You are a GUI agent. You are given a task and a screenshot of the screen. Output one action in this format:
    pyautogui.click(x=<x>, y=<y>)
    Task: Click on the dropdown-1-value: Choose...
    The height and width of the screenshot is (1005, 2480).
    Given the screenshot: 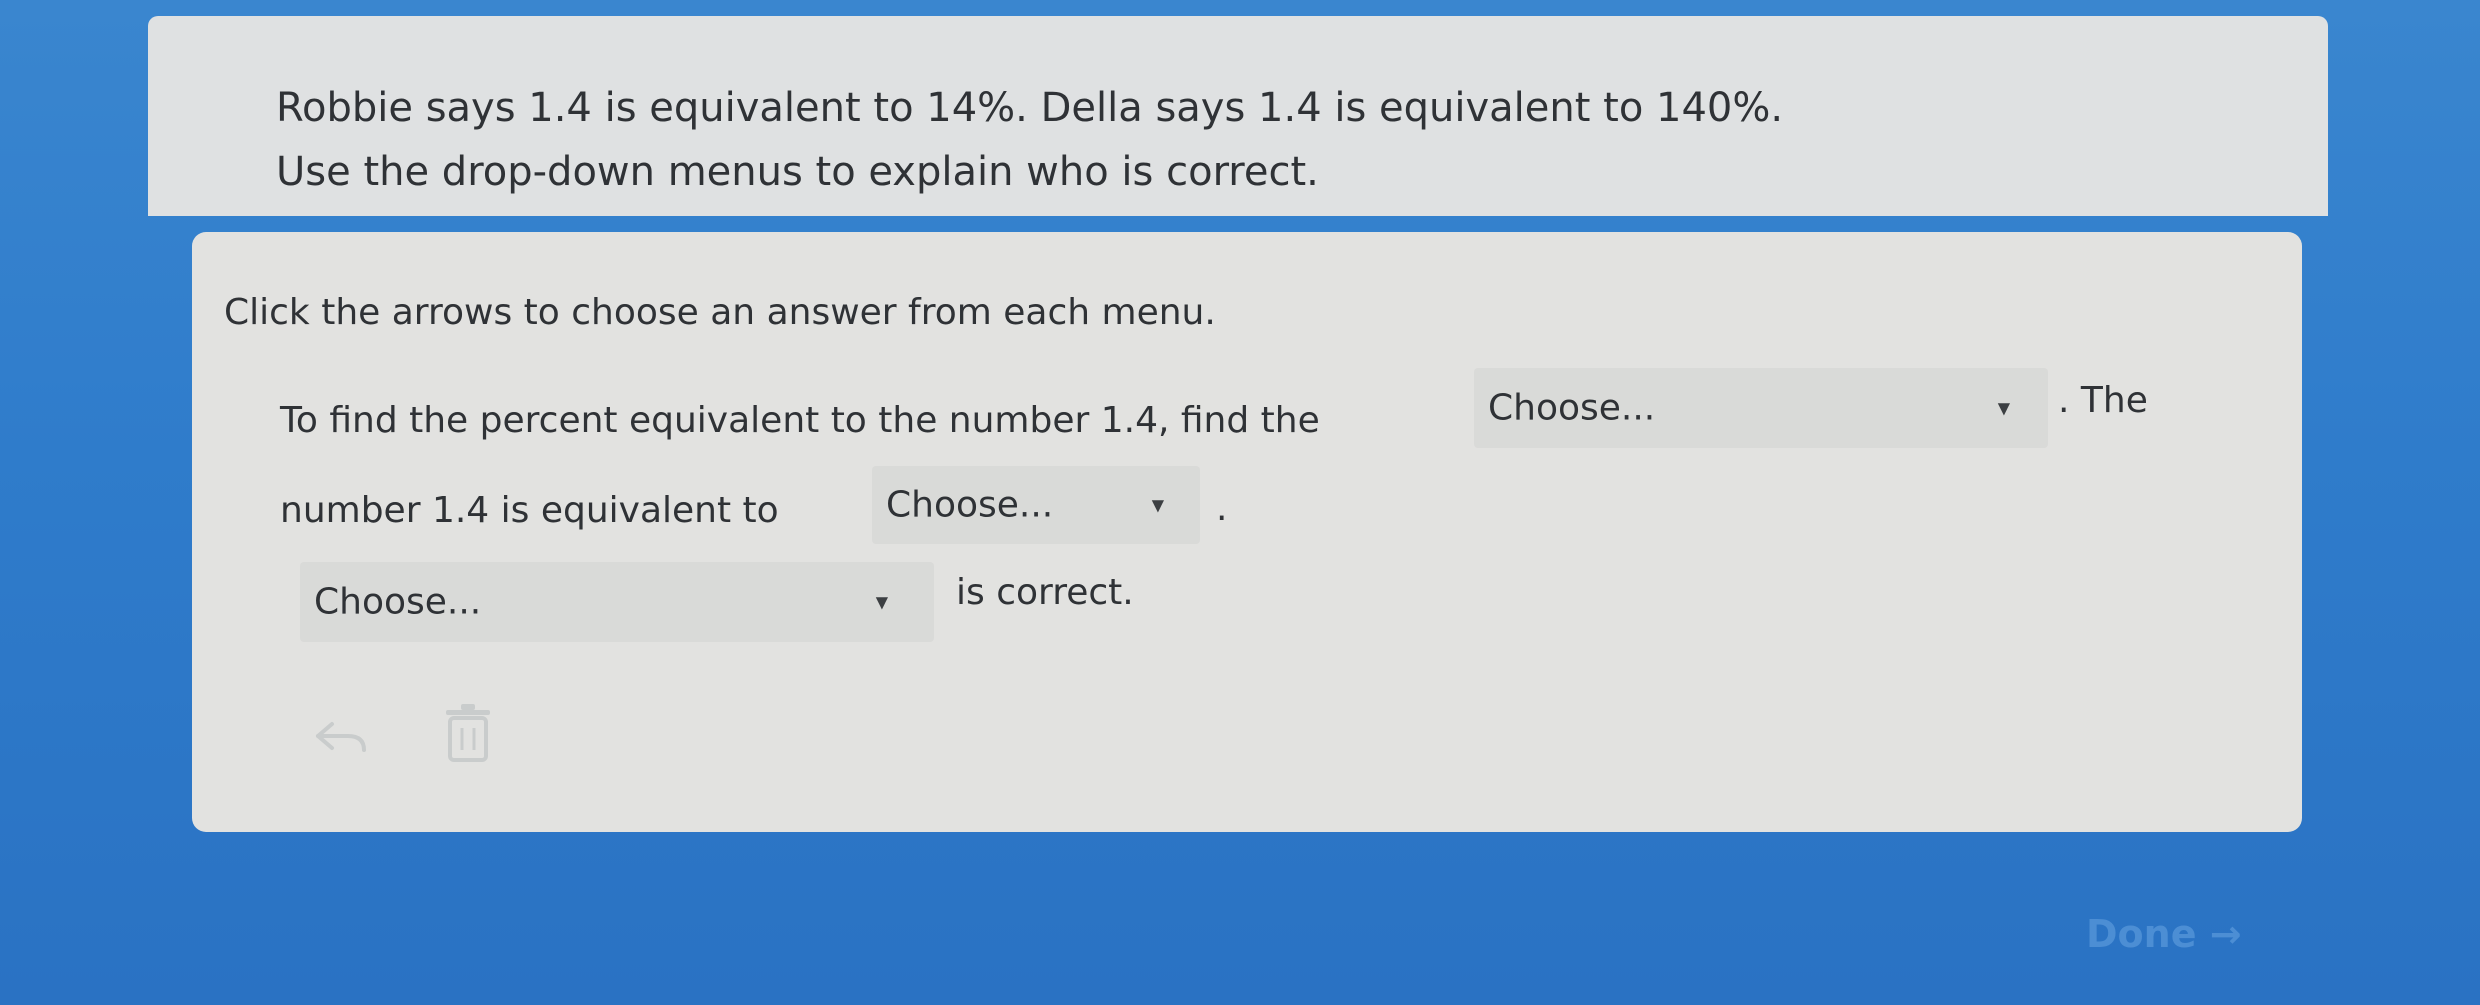 What is the action you would take?
    pyautogui.click(x=1572, y=408)
    